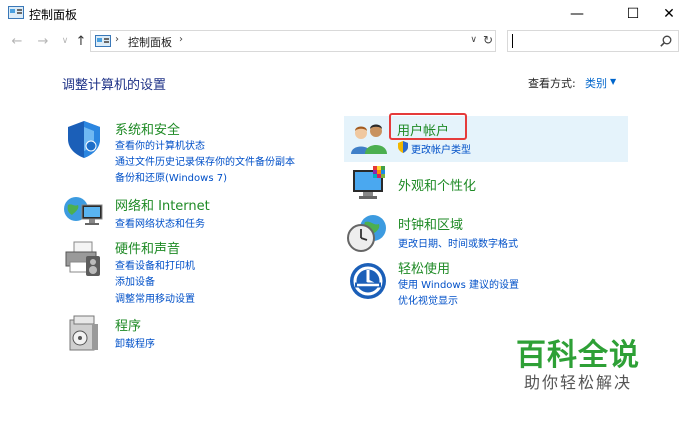 This screenshot has width=692, height=424. I want to click on link-optimize-visual-display: 优化视觉显示, so click(428, 299).